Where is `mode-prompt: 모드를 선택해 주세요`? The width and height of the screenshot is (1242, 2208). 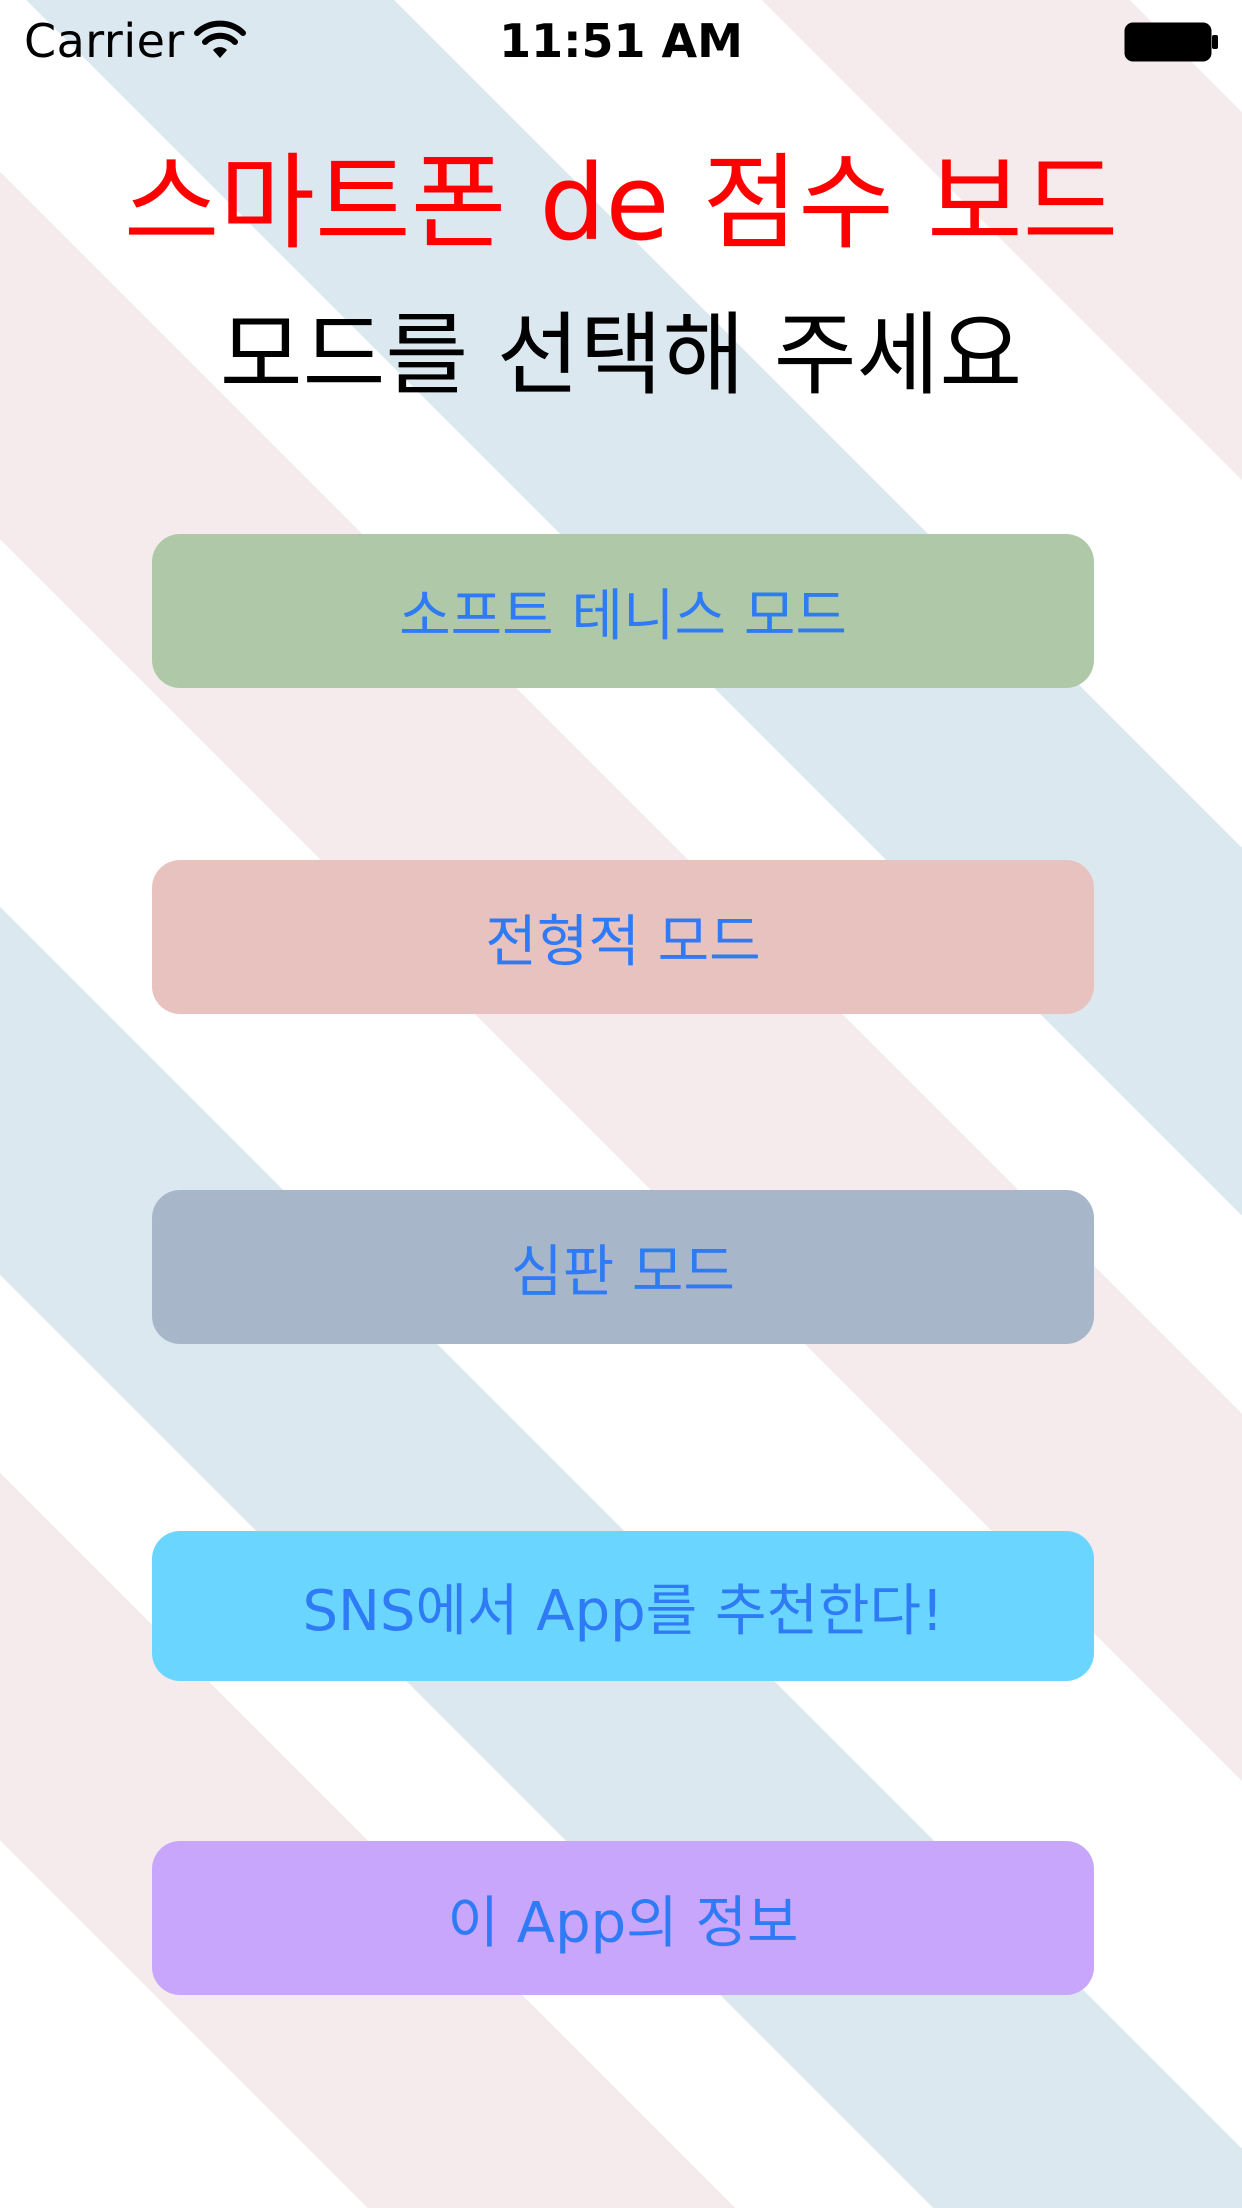
mode-prompt: 모드를 선택해 주세요 is located at coordinates (621, 355).